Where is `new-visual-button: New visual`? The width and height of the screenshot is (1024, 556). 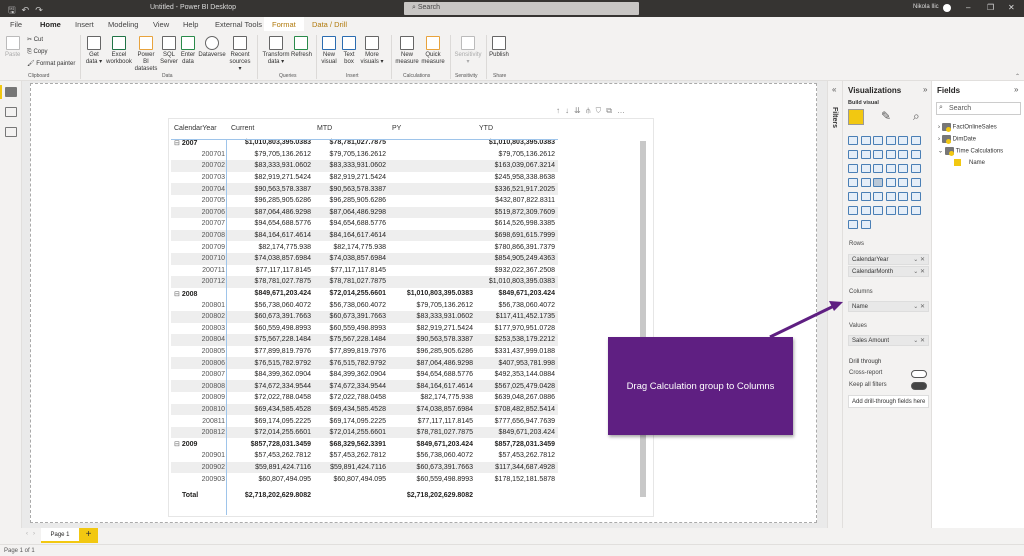
new-visual-button: New visual is located at coordinates (329, 51).